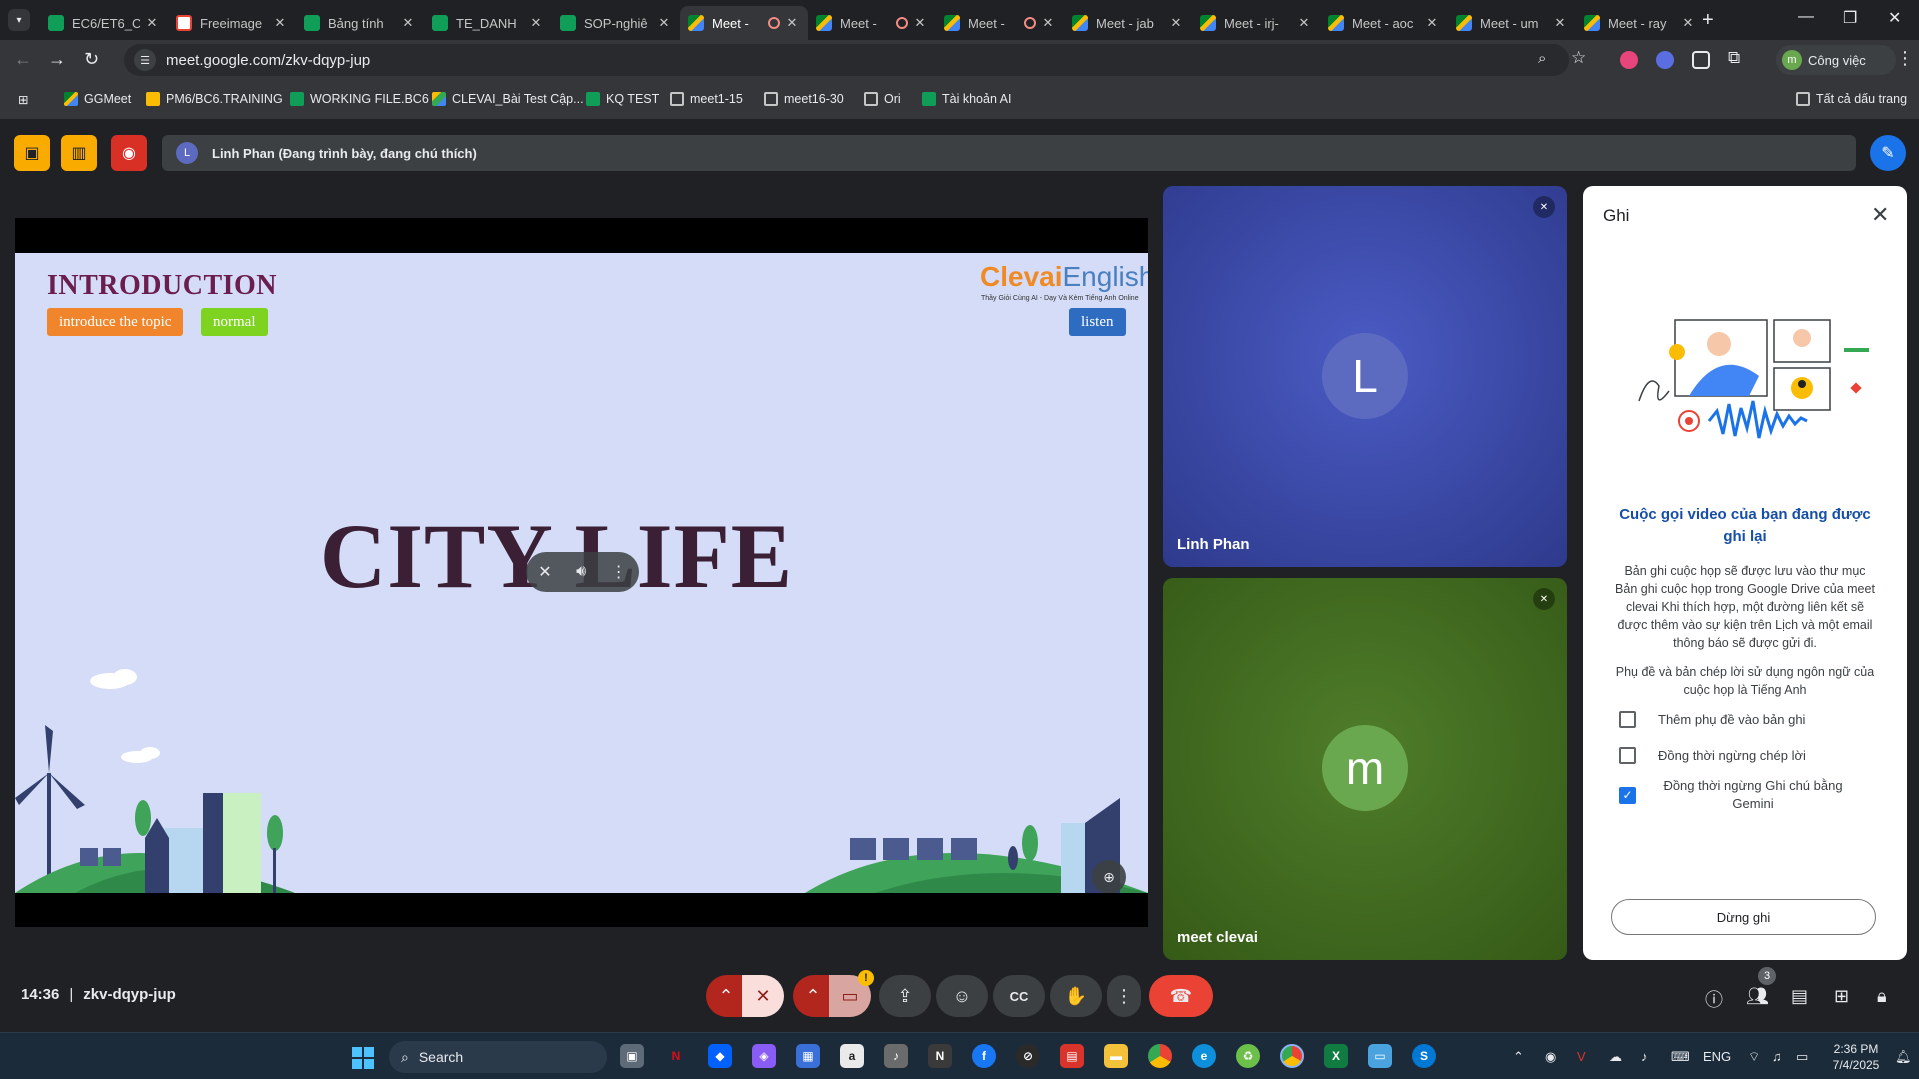 Image resolution: width=1919 pixels, height=1079 pixels. I want to click on option-stop-gemini-notes: ✓ Đồng thời ngừng Ghi chú bằng Gemini, so click(1749, 795).